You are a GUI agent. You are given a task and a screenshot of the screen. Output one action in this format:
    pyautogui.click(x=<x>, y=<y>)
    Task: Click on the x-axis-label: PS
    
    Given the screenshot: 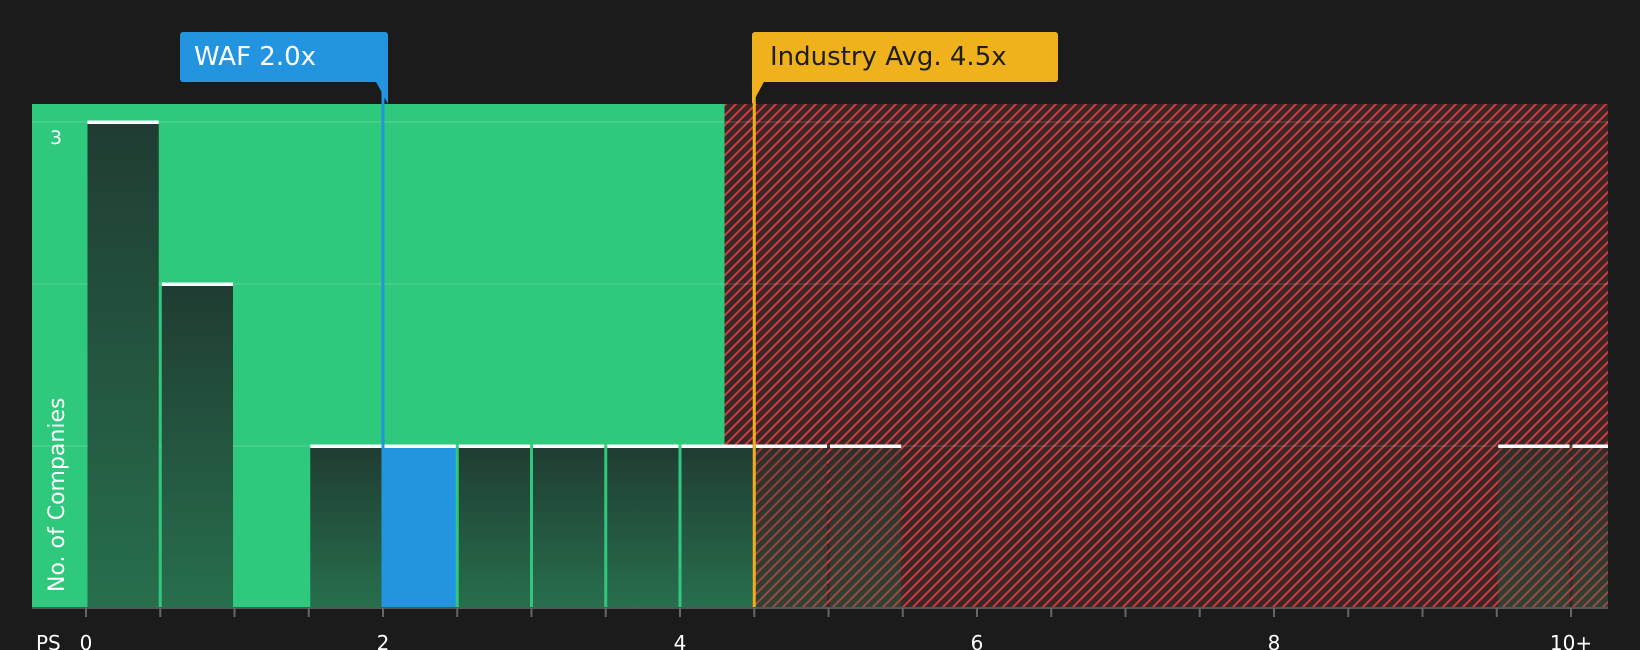 What is the action you would take?
    pyautogui.click(x=48, y=640)
    